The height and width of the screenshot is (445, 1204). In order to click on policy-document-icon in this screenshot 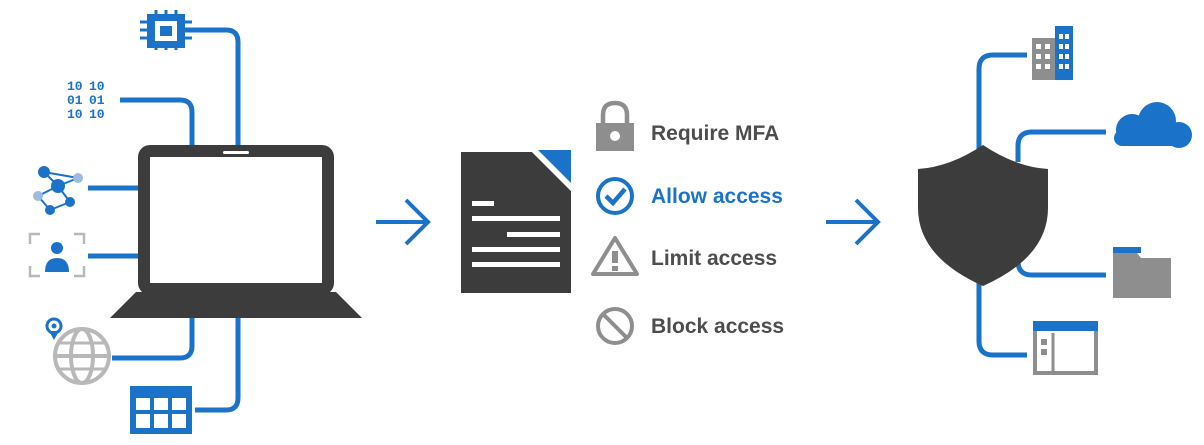, I will do `click(516, 221)`.